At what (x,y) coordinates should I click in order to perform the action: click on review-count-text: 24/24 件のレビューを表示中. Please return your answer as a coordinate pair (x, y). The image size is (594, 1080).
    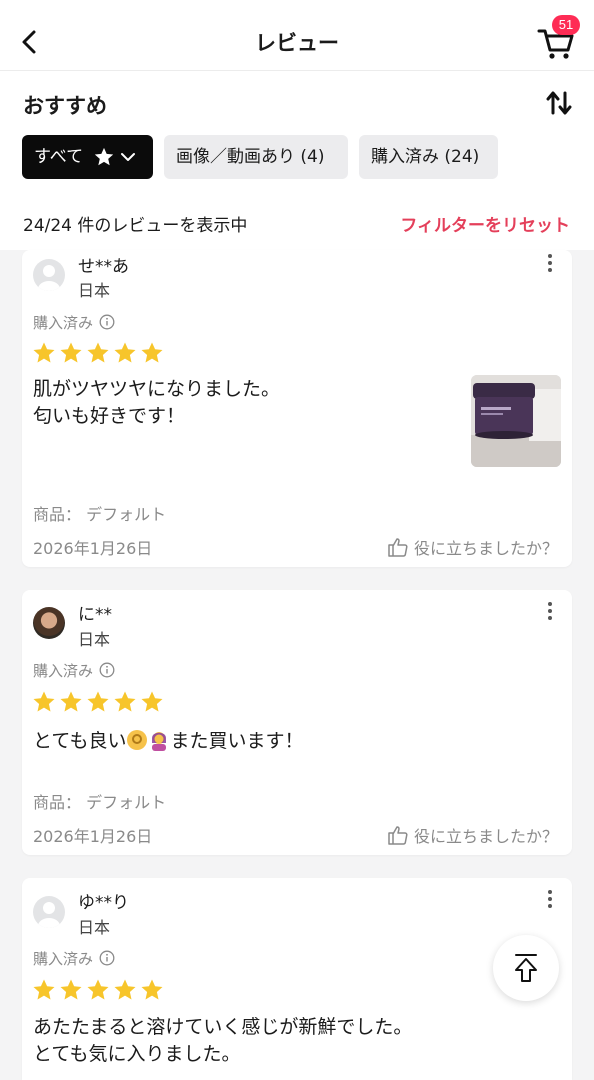
    Looking at the image, I should click on (135, 226).